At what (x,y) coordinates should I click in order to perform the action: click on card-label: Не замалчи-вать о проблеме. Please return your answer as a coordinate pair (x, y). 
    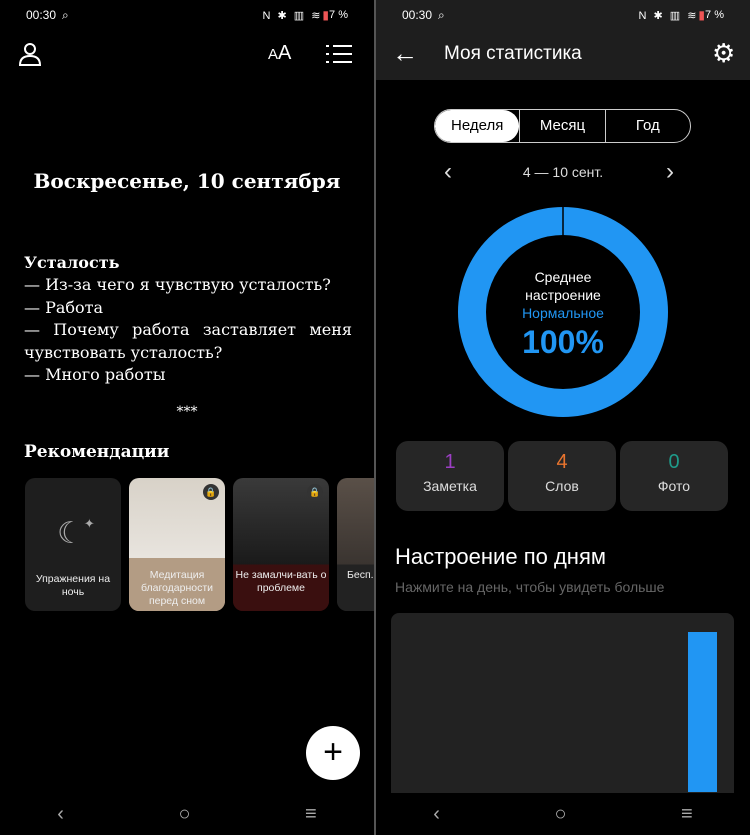
    Looking at the image, I should click on (281, 588).